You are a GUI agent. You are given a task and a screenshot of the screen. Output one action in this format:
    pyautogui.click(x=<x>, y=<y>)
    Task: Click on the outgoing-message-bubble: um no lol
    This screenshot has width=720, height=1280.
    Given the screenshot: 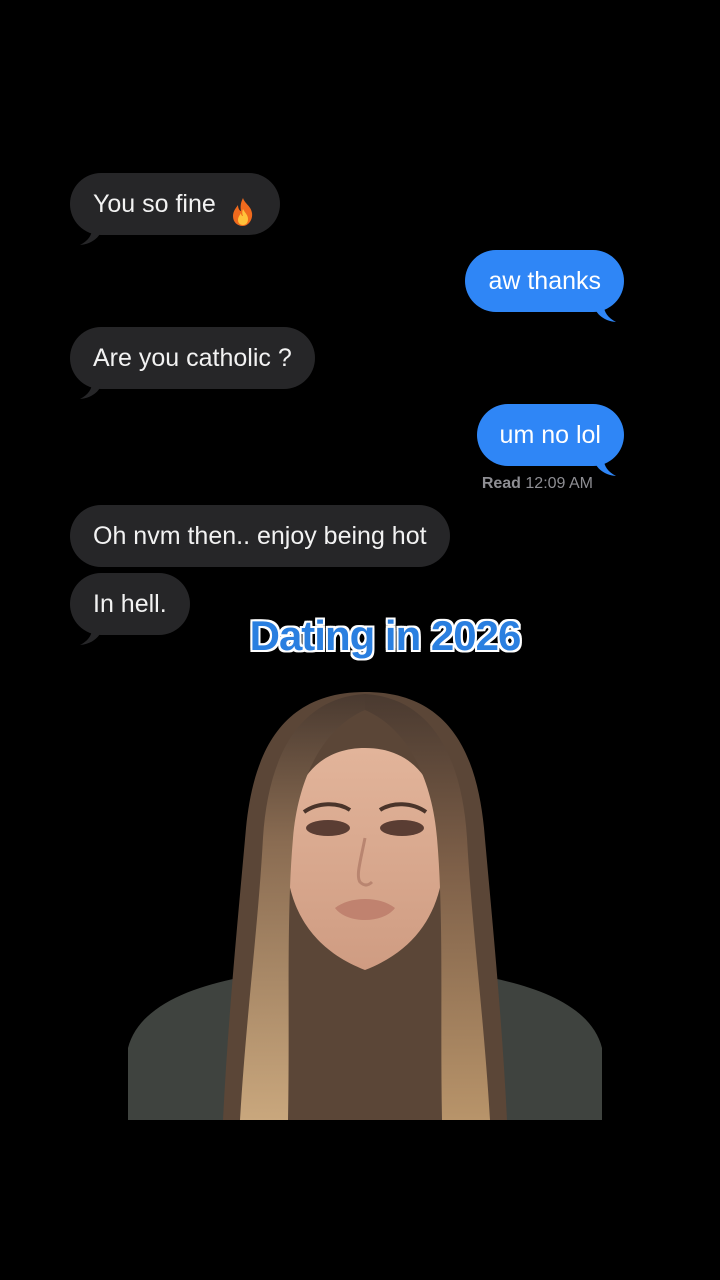 What is the action you would take?
    pyautogui.click(x=550, y=435)
    